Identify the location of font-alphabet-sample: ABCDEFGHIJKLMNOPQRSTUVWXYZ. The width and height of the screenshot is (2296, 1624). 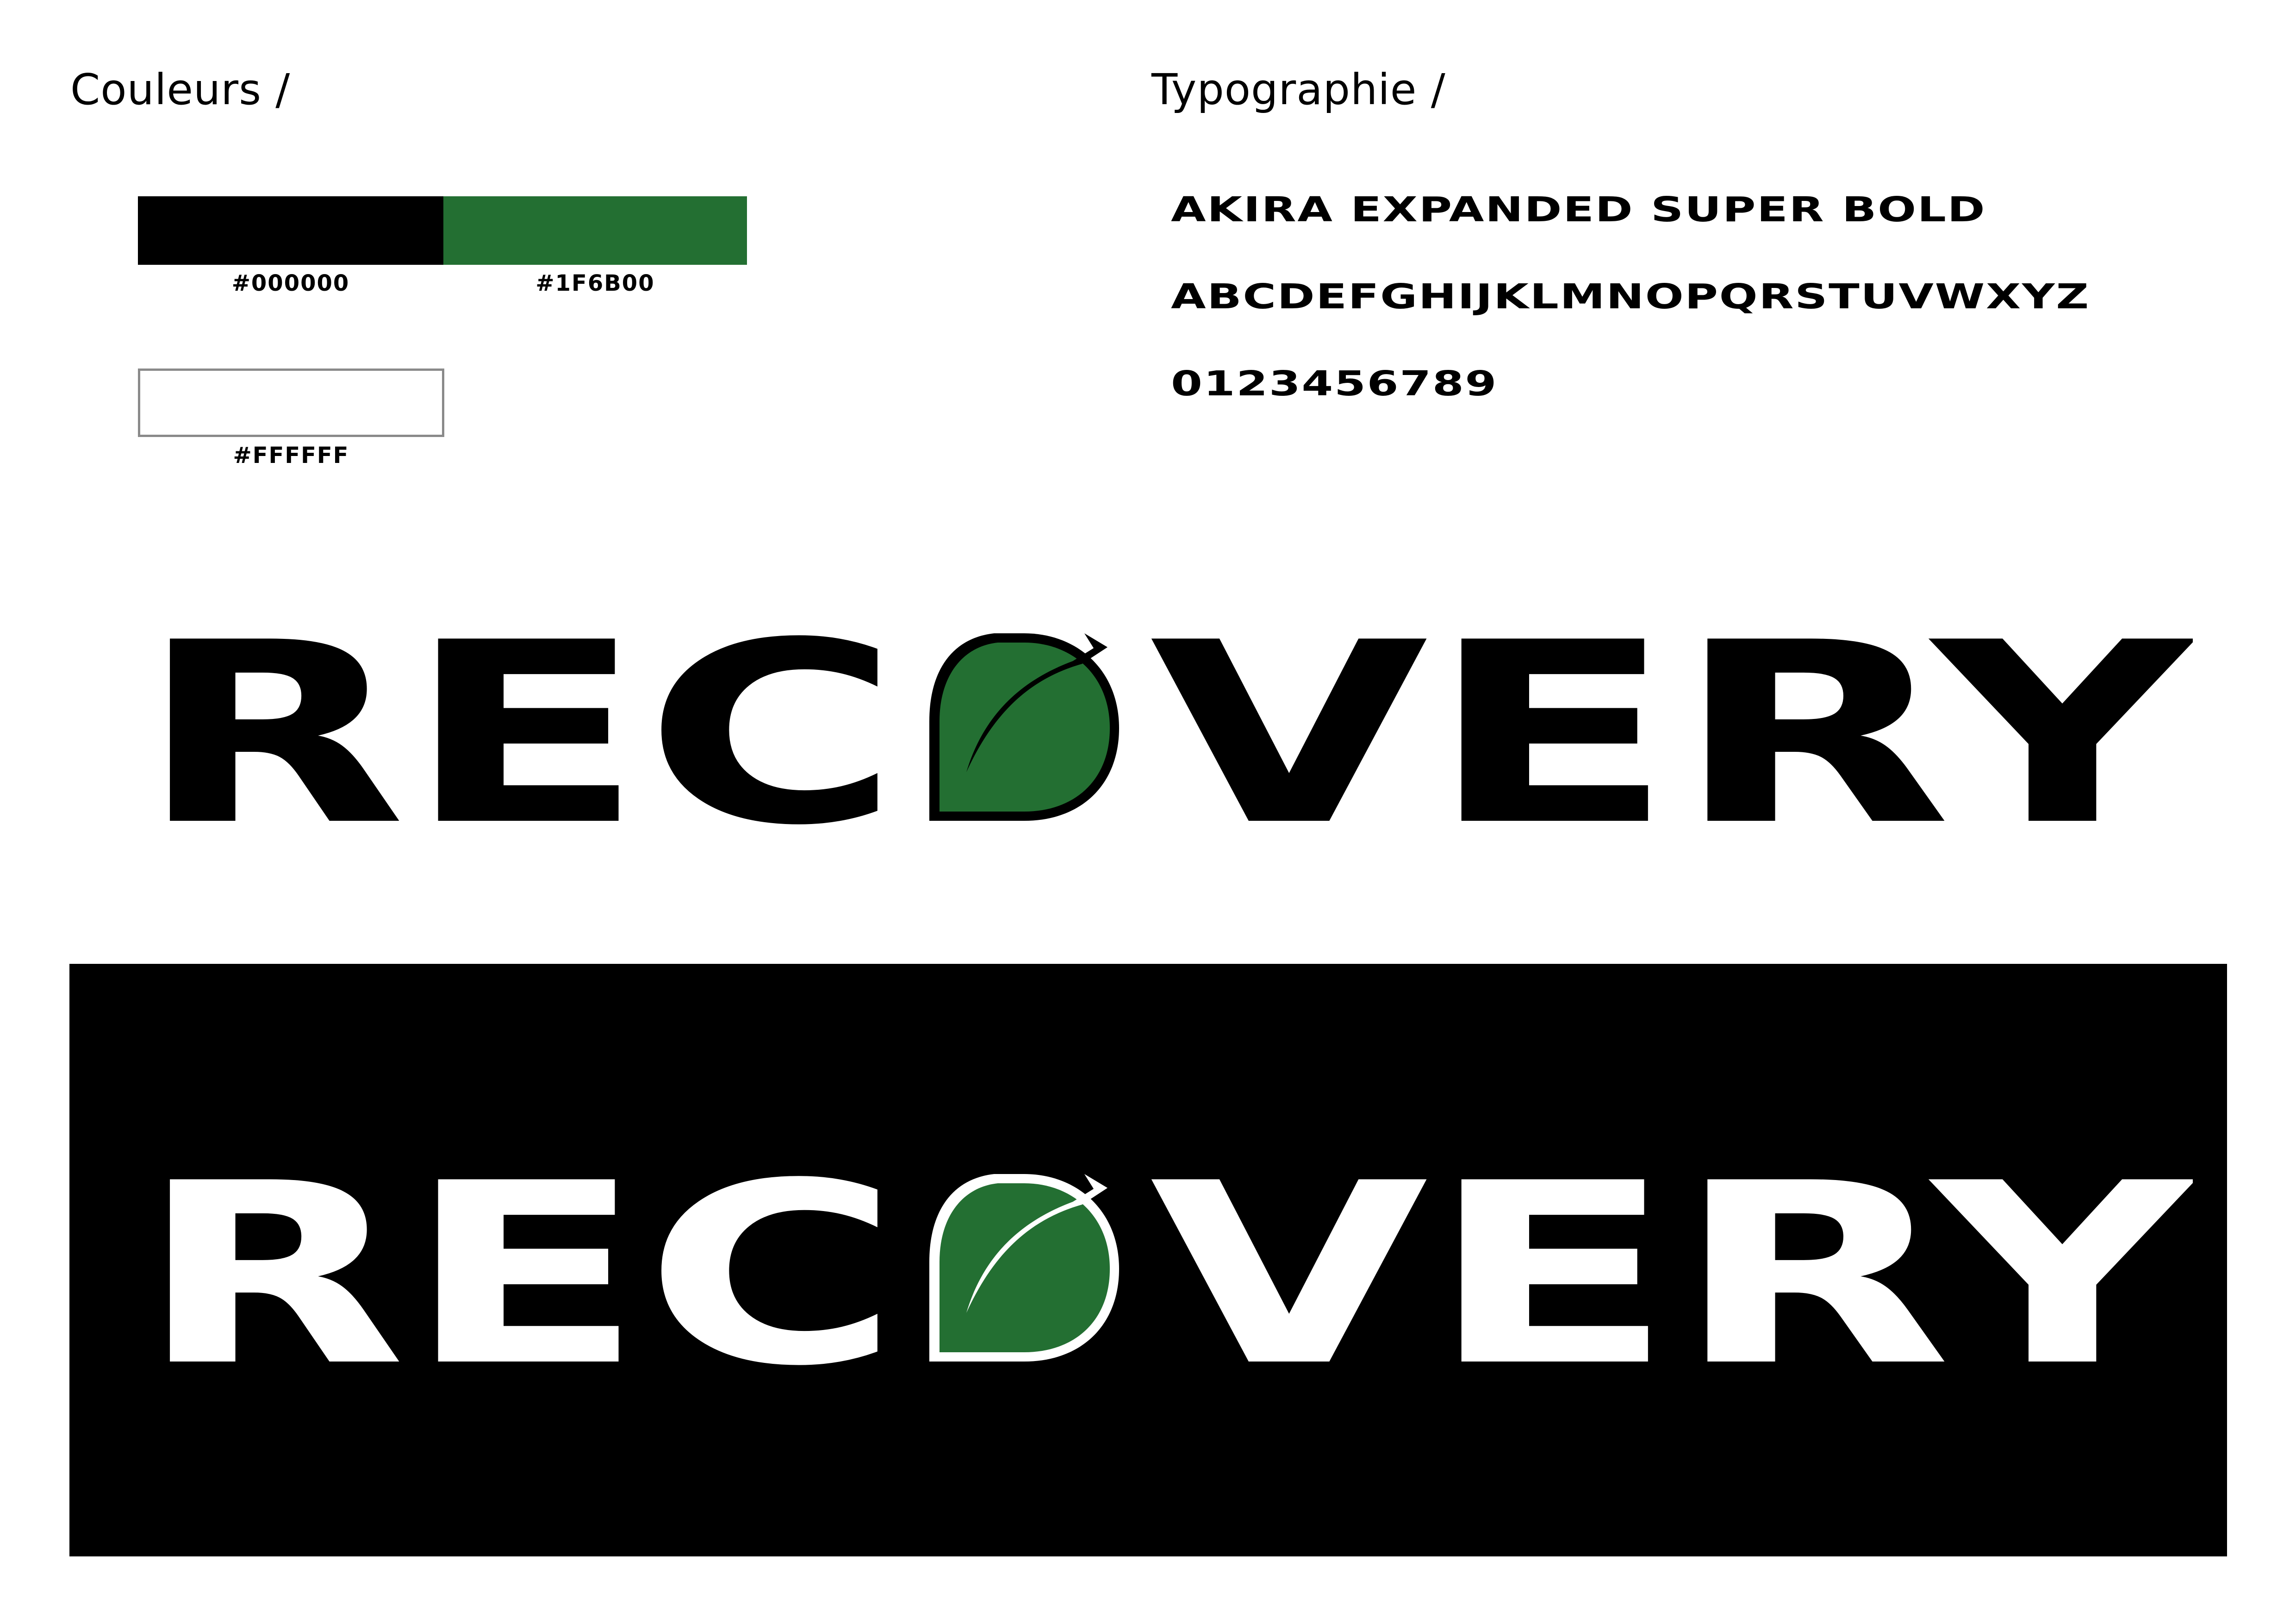
(1630, 297).